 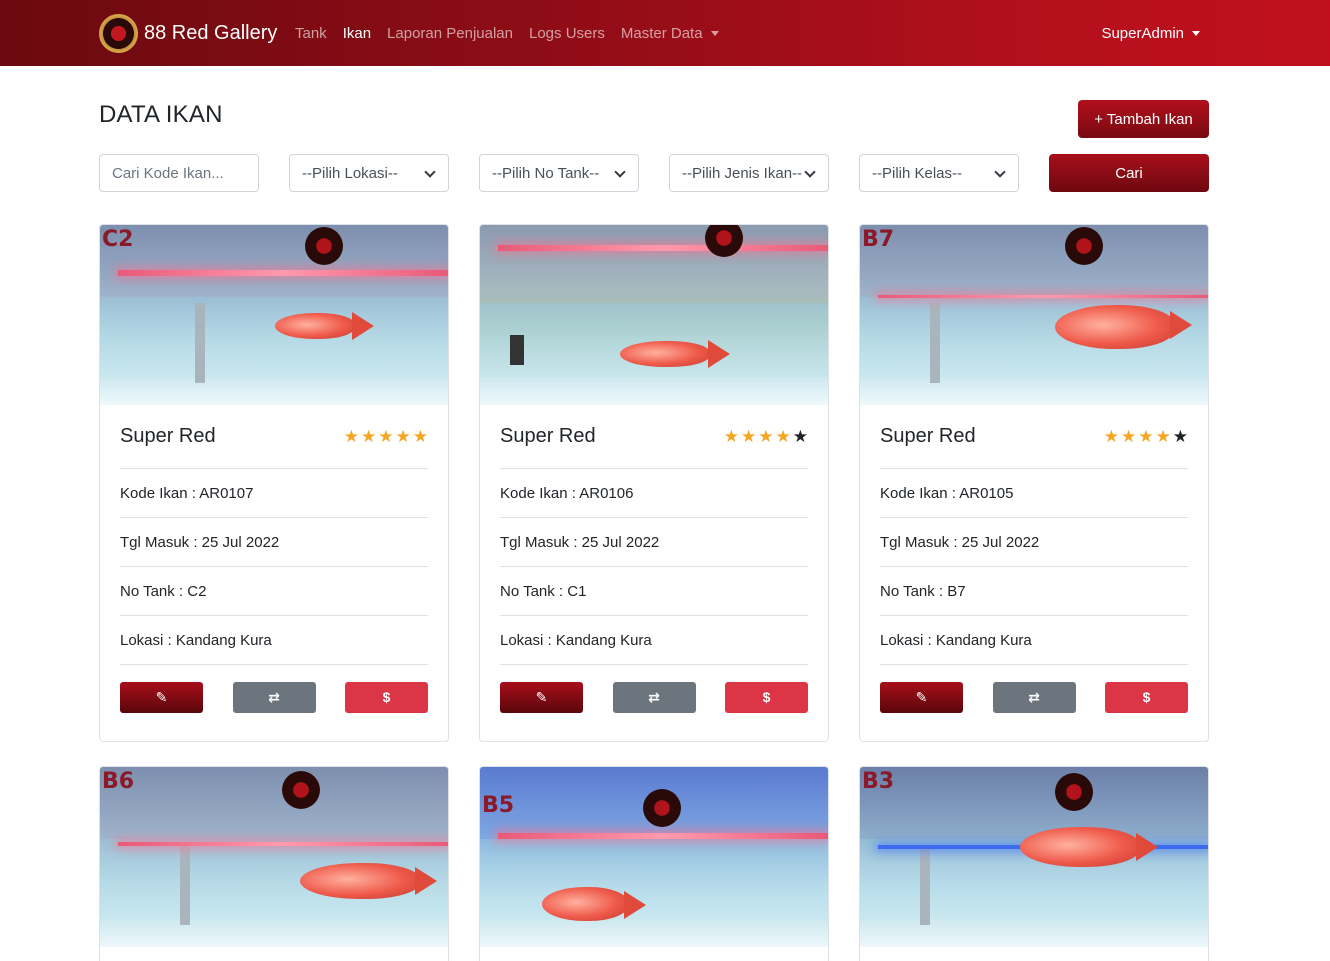 I want to click on add-fish-button: + Tambah Ikan, so click(x=1143, y=119).